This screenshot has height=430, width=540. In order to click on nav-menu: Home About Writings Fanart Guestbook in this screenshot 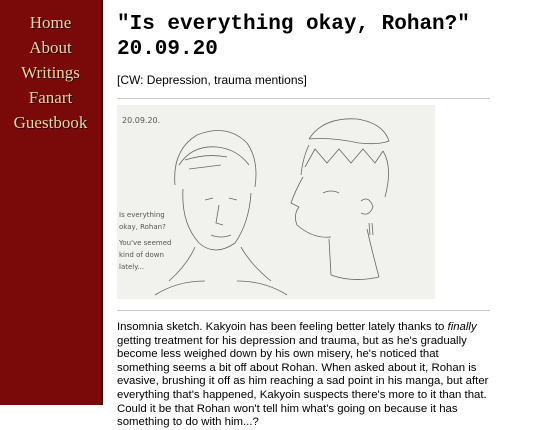, I will do `click(50, 67)`.